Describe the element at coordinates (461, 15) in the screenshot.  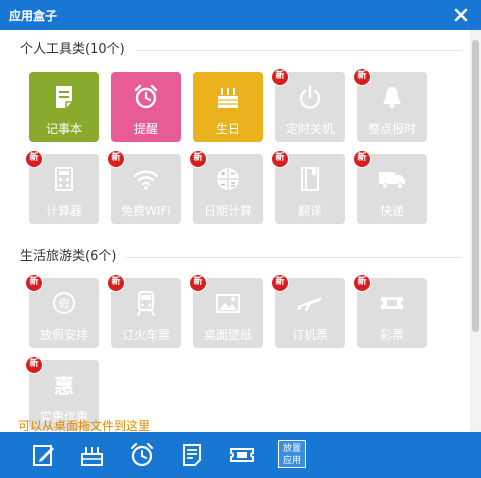
I see `close-icon` at that location.